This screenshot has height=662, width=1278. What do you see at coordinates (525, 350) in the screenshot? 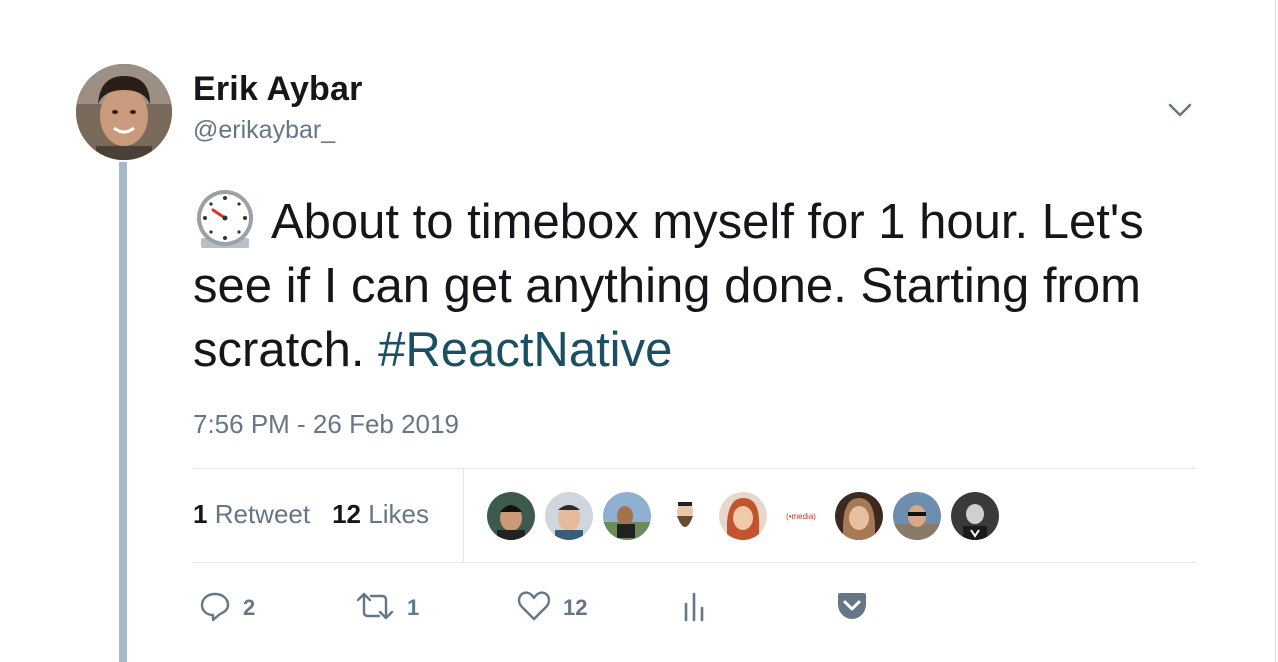
I see `hashtag-link: #ReactNative` at bounding box center [525, 350].